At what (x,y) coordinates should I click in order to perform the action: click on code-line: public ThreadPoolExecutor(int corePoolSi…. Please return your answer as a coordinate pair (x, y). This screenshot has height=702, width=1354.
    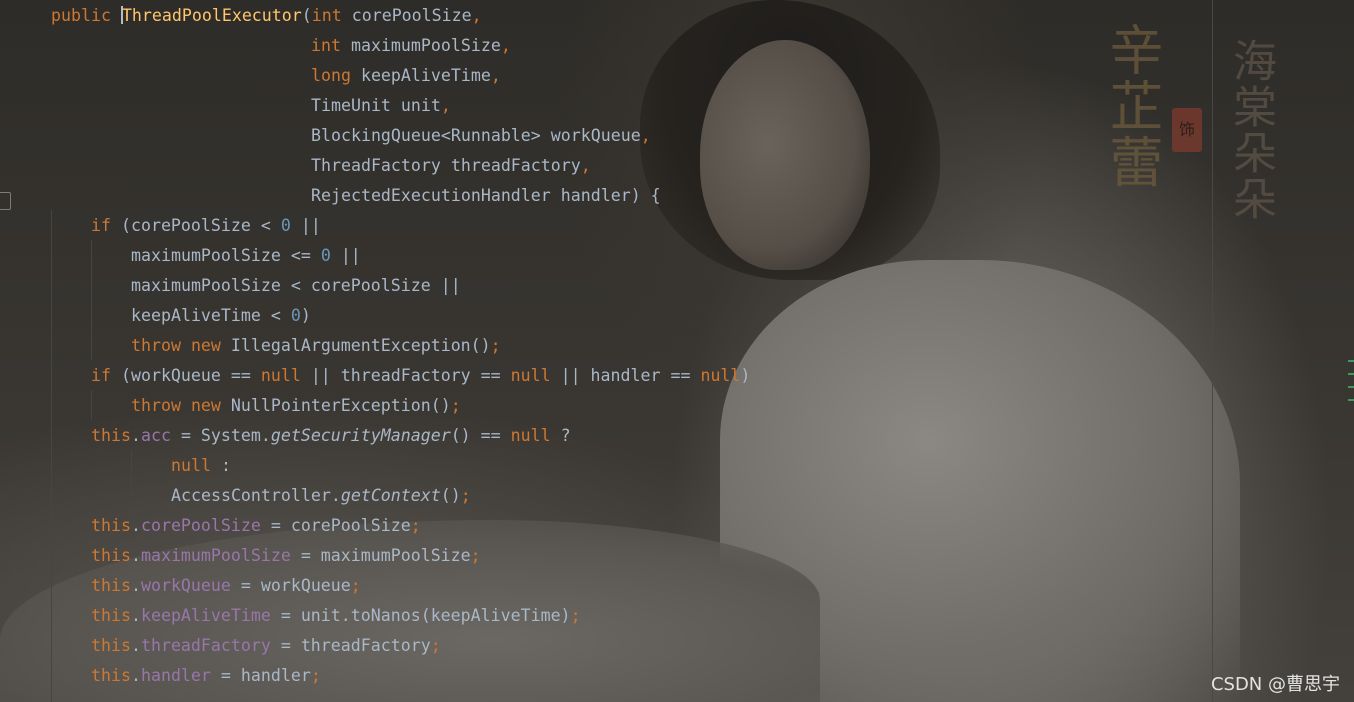
    Looking at the image, I should click on (266, 16).